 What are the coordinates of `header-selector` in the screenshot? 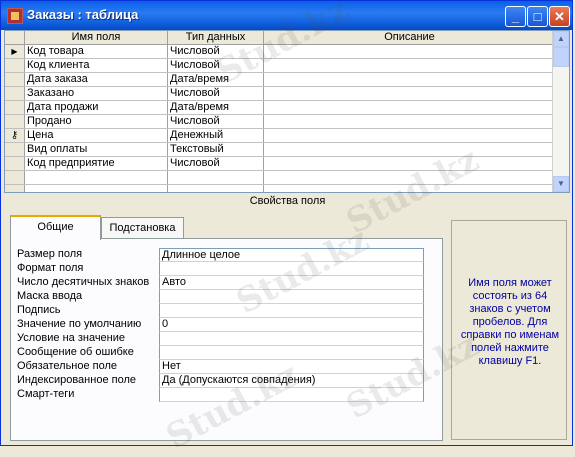 It's located at (15, 38).